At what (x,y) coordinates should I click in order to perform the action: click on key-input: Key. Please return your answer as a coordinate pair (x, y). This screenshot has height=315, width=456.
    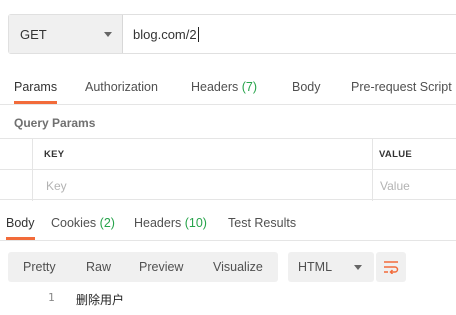
    Looking at the image, I should click on (56, 185).